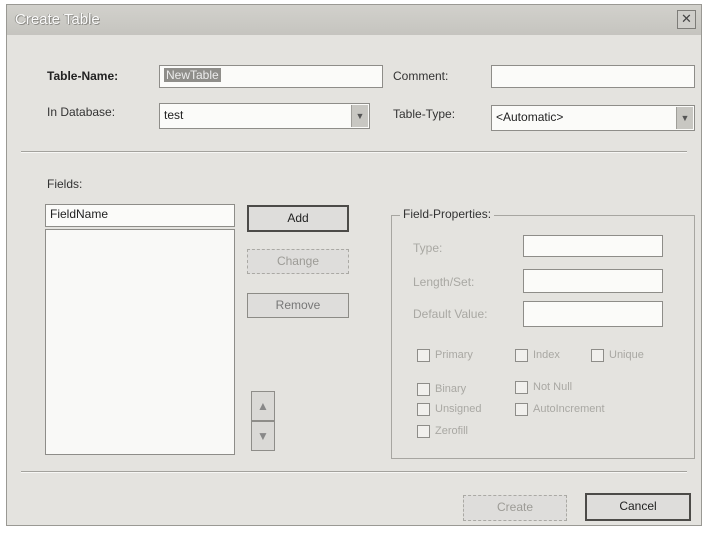 This screenshot has height=535, width=709. What do you see at coordinates (192, 75) in the screenshot?
I see `table-name-value: NewTable` at bounding box center [192, 75].